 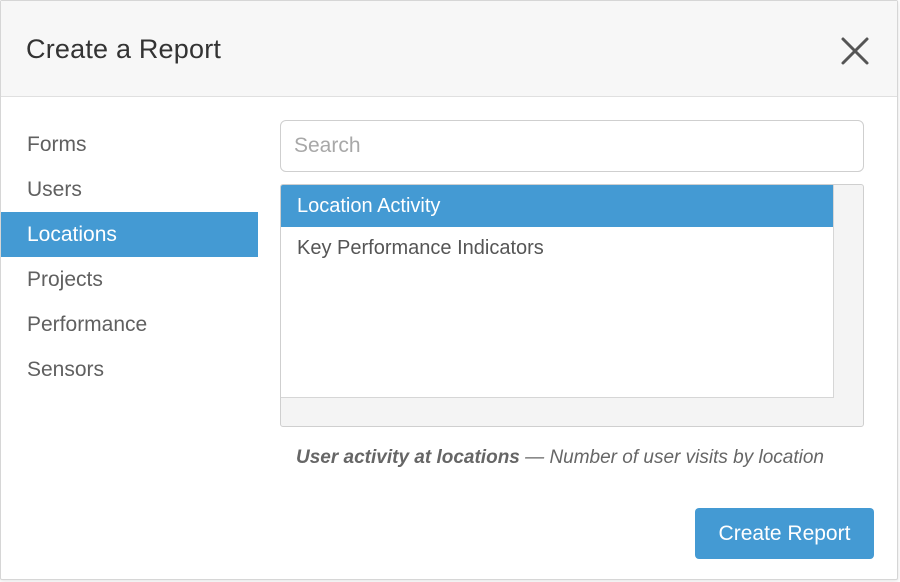 What do you see at coordinates (557, 206) in the screenshot?
I see `report-item-location-activity: Location Activity` at bounding box center [557, 206].